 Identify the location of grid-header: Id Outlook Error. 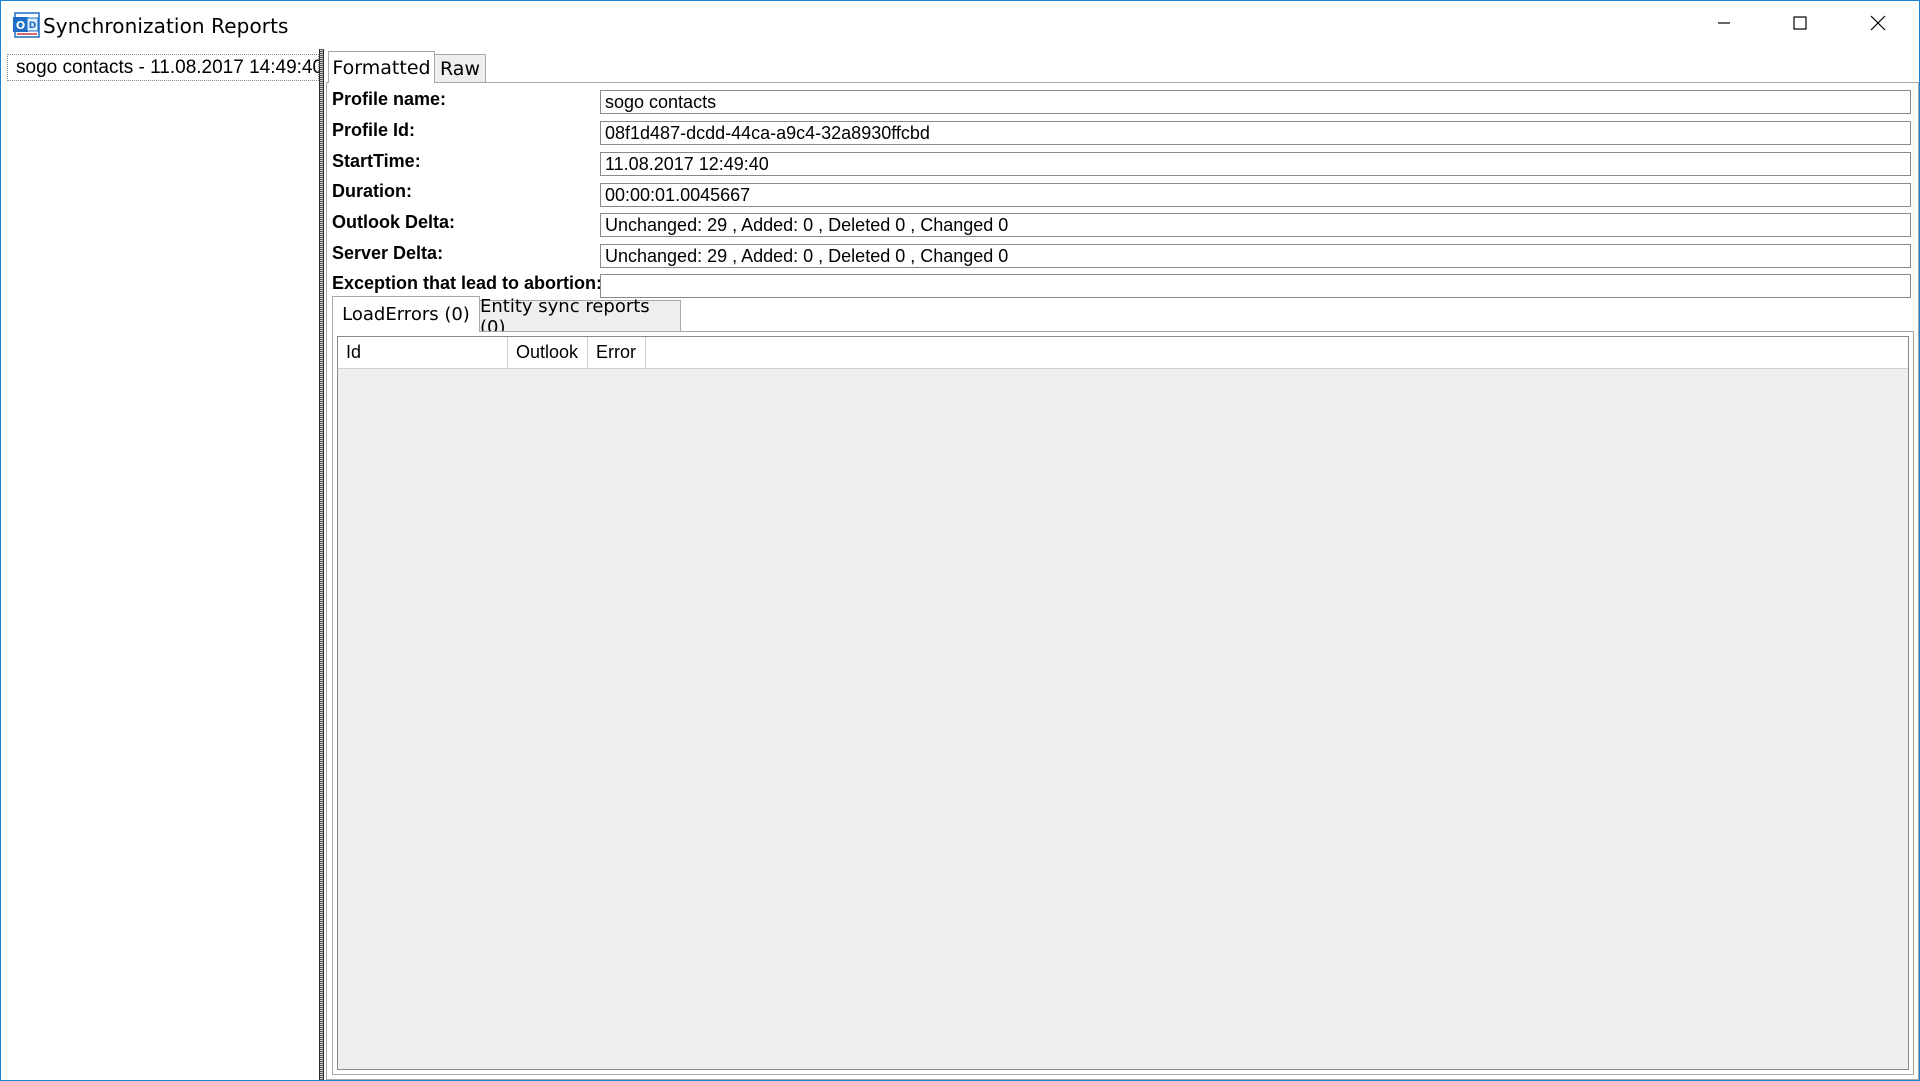
(1123, 353).